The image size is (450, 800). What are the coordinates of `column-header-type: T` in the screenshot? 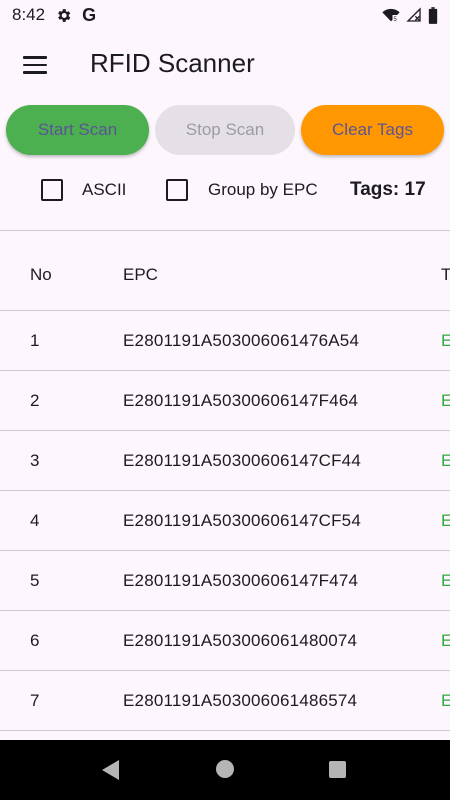 It's located at (445, 274).